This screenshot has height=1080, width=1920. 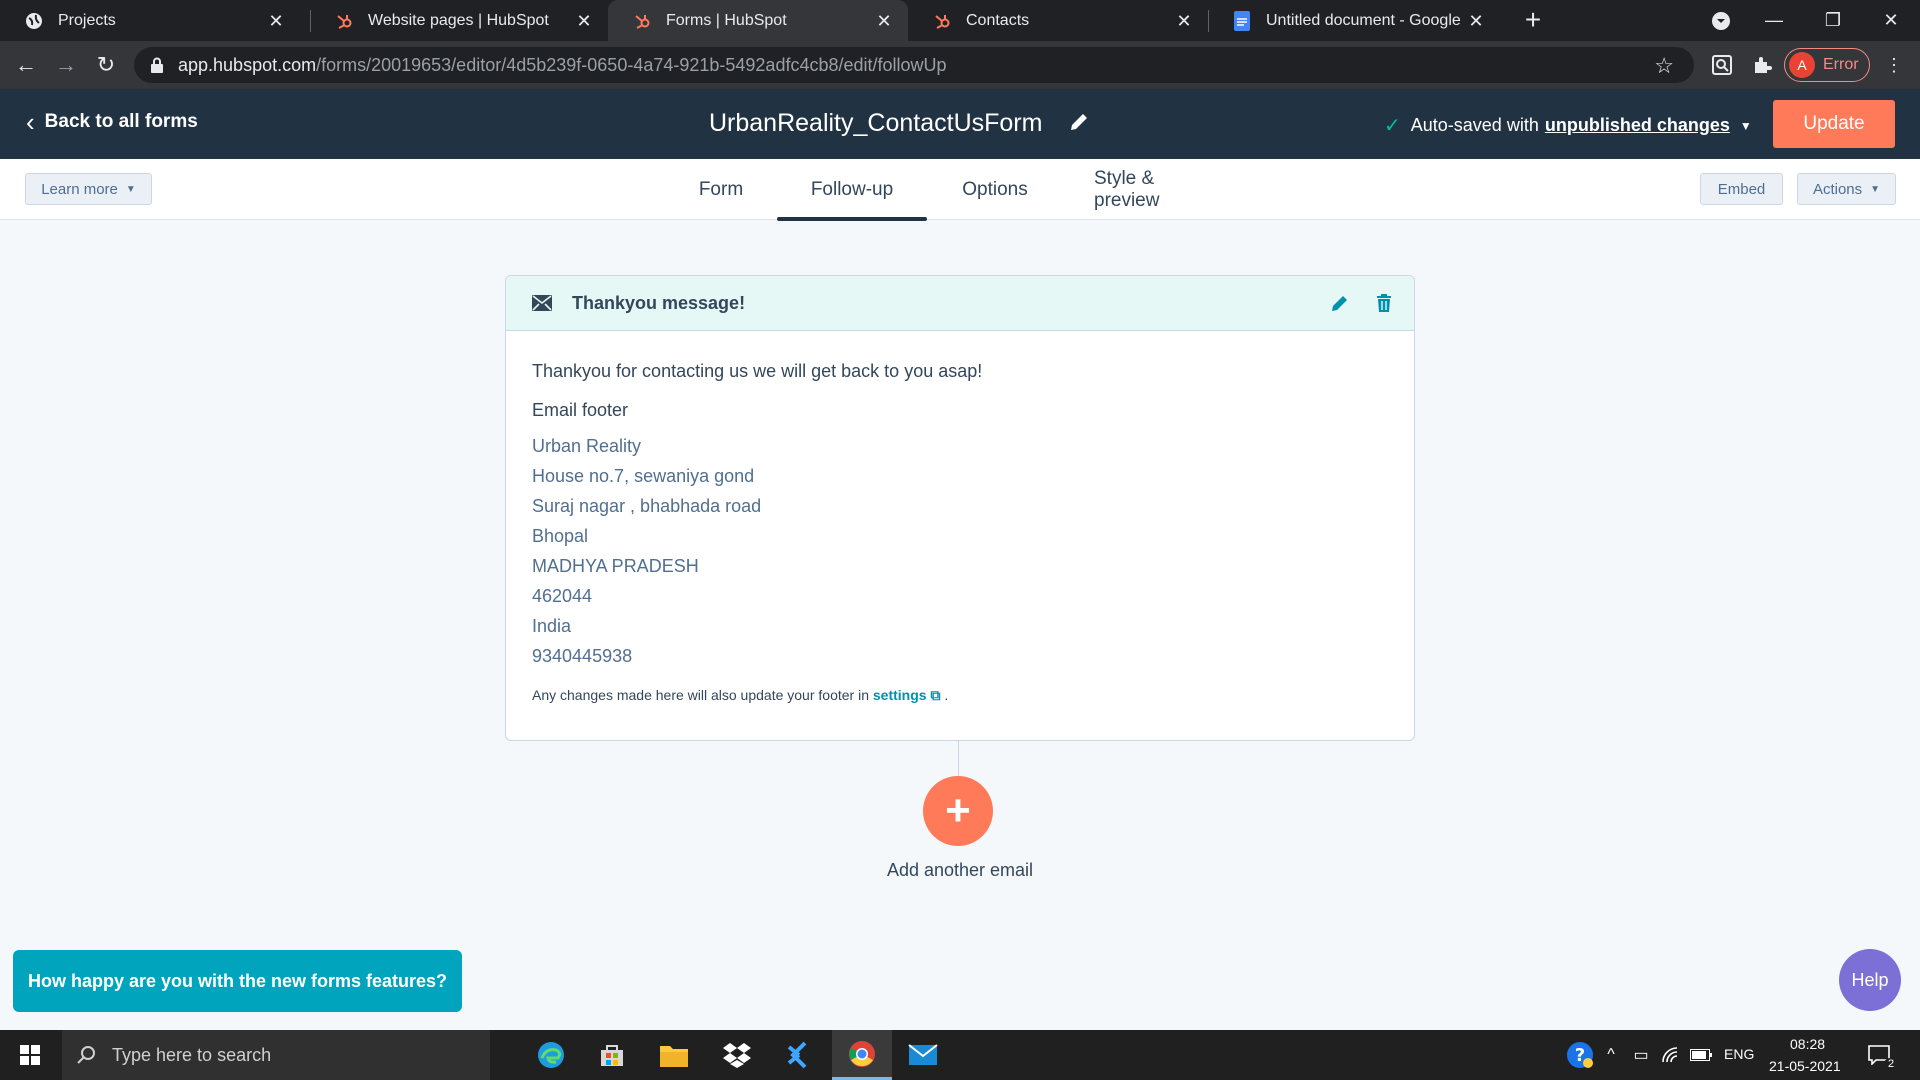 What do you see at coordinates (1641, 1055) in the screenshot?
I see `device-icon: ▭` at bounding box center [1641, 1055].